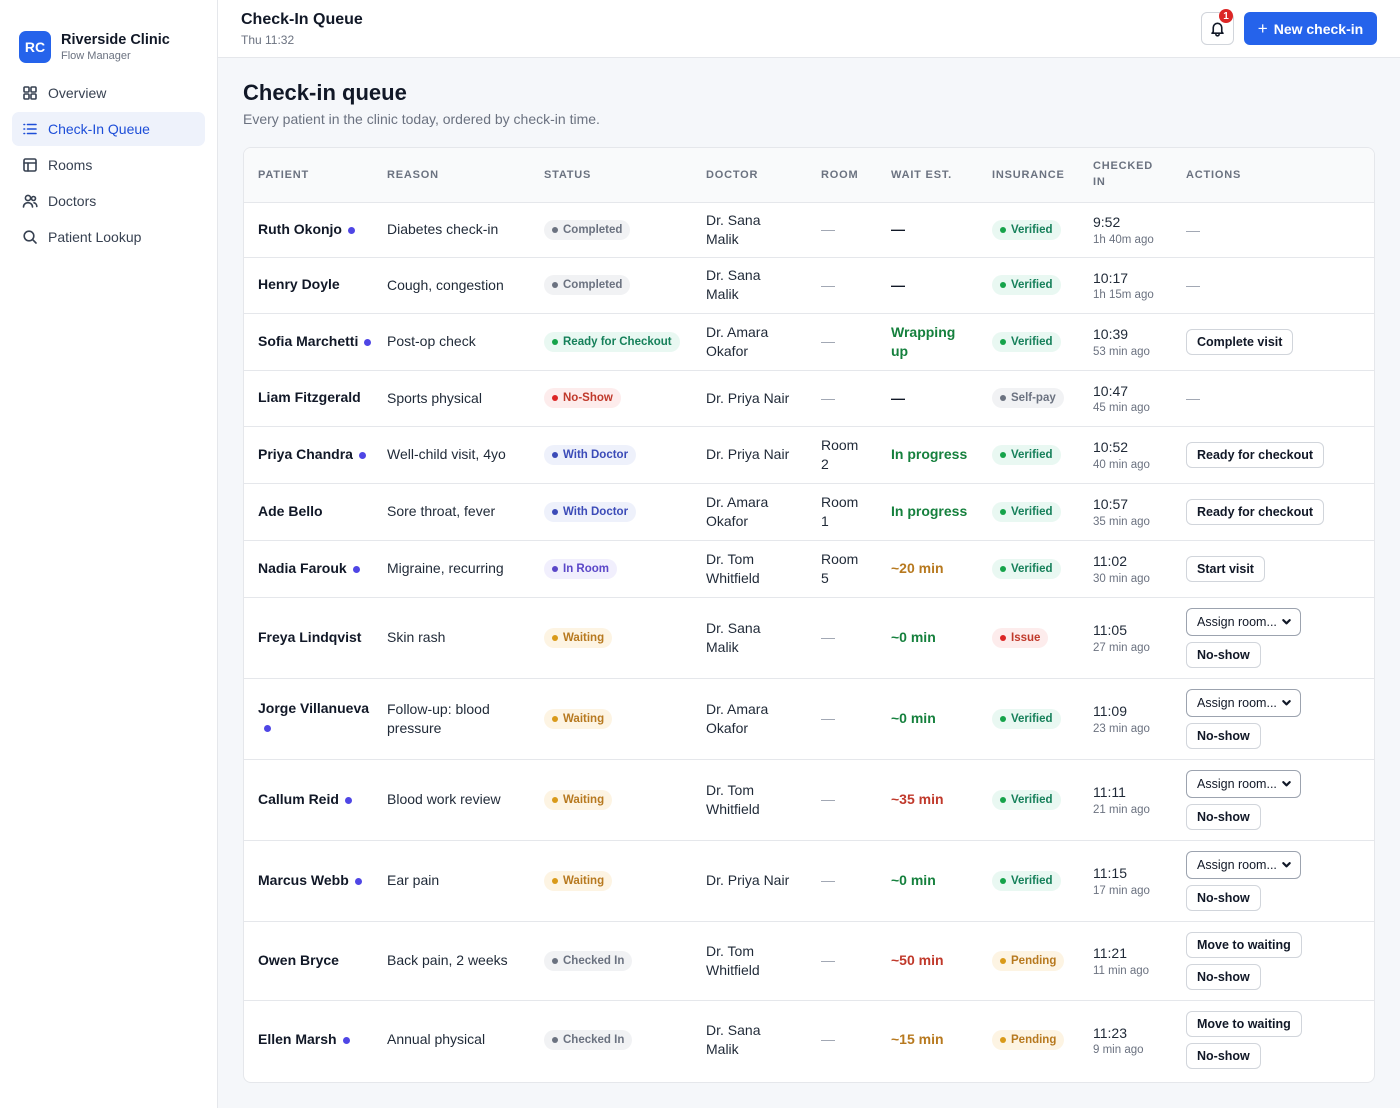 Image resolution: width=1400 pixels, height=1108 pixels. Describe the element at coordinates (315, 638) in the screenshot. I see `patient-name: Freya Lindqvist` at that location.